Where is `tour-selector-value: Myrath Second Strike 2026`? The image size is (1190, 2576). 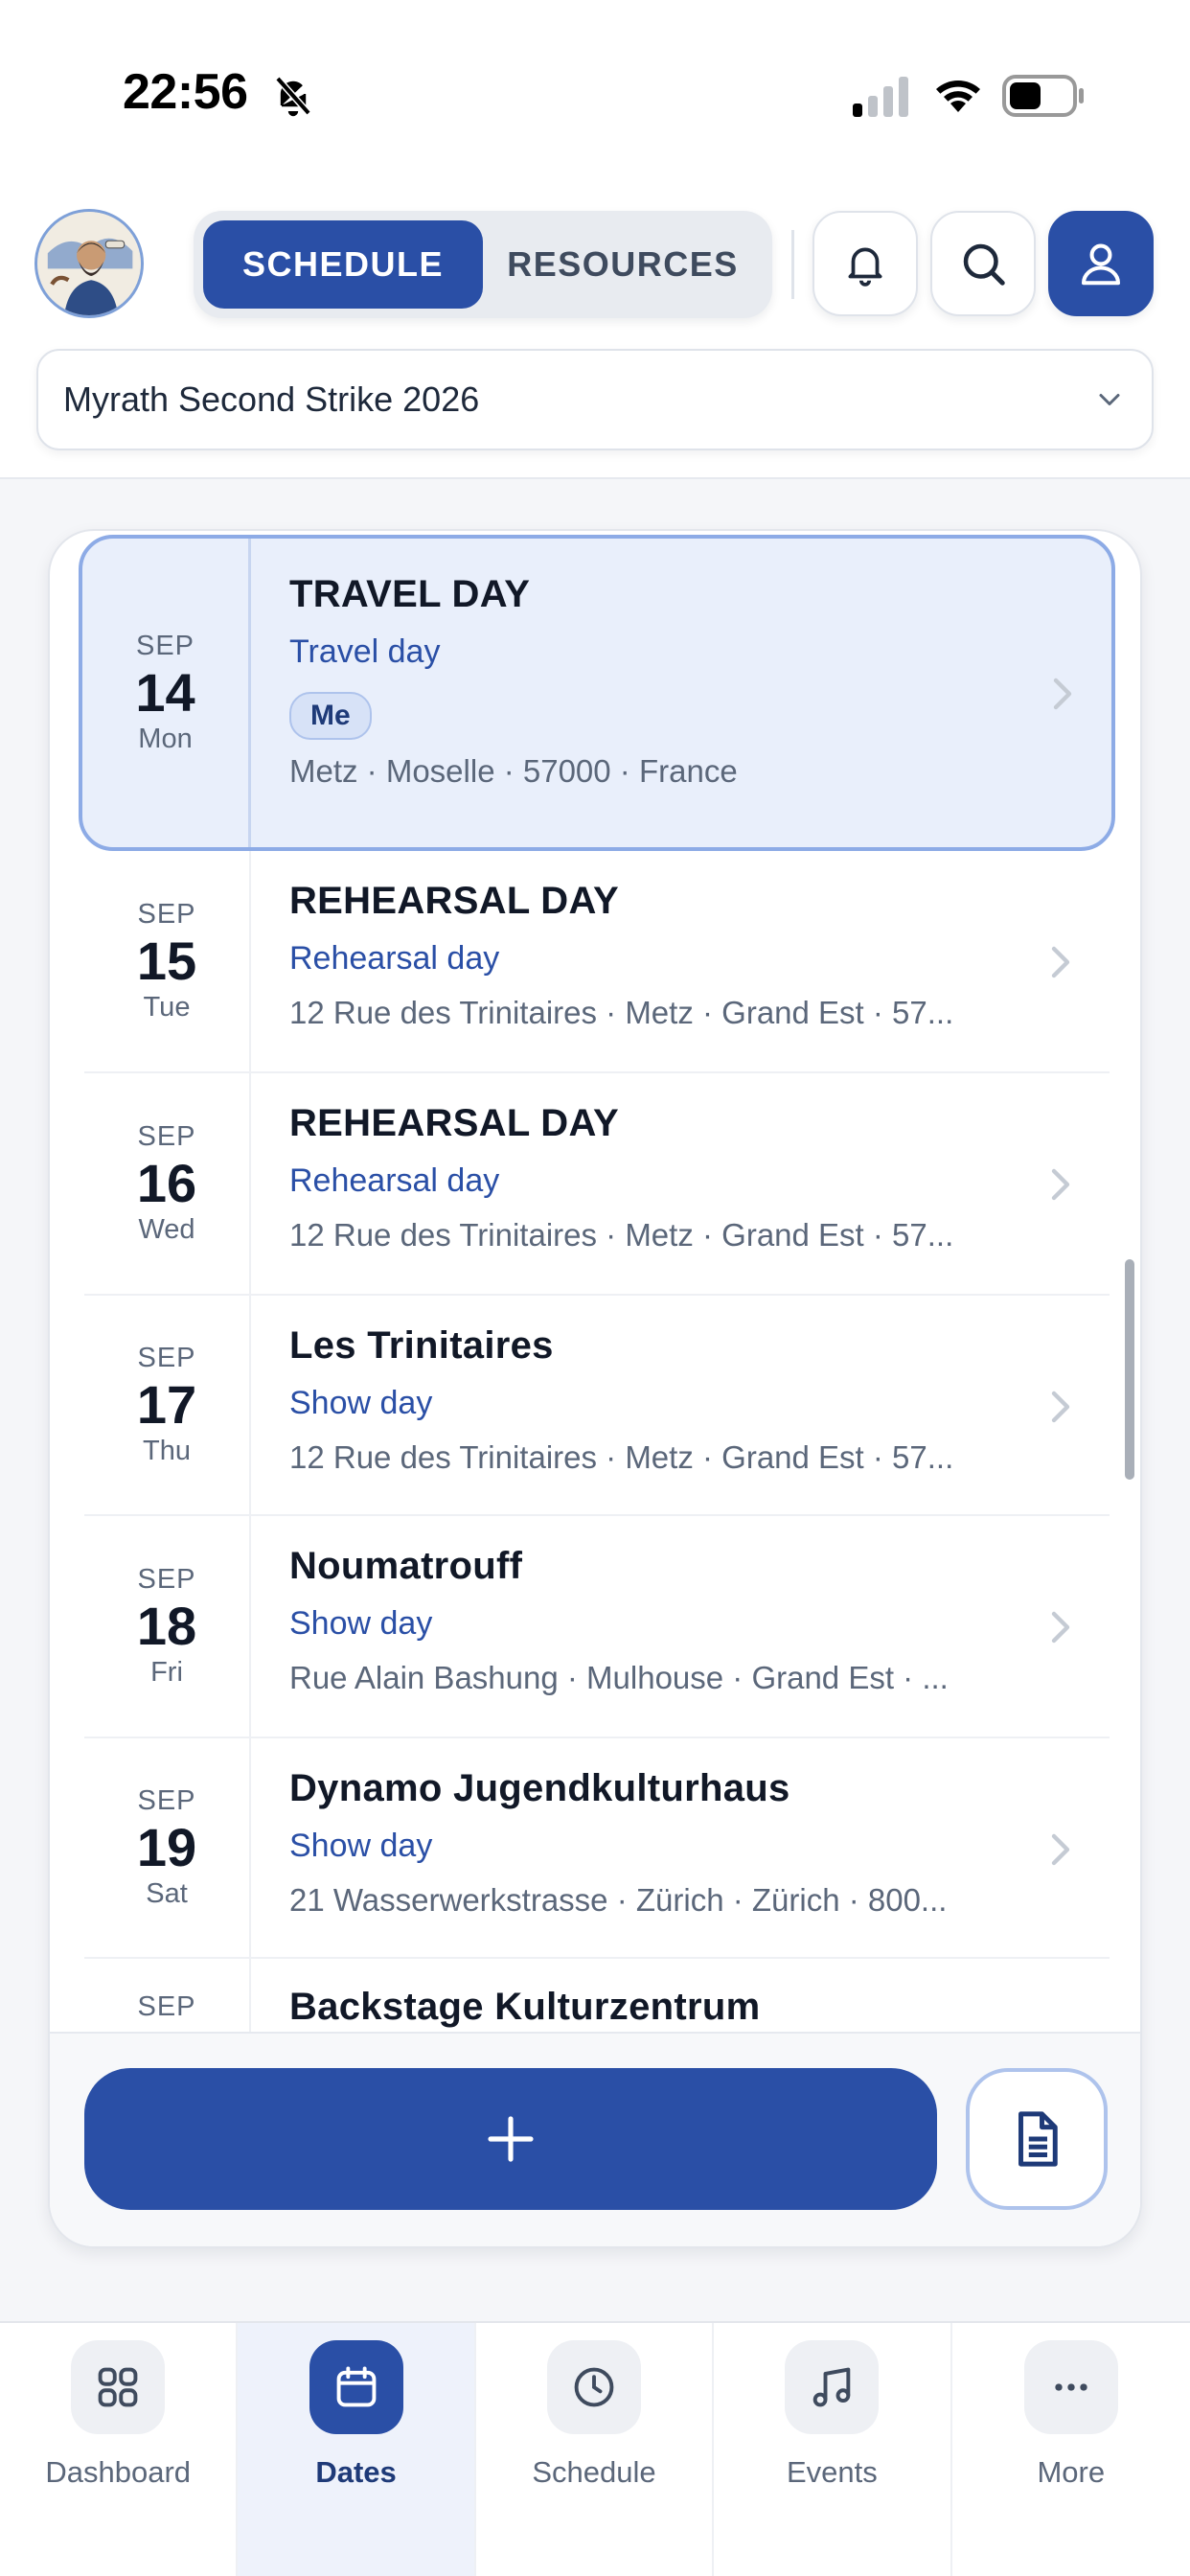
tour-selector-value: Myrath Second Strike 2026 is located at coordinates (271, 399).